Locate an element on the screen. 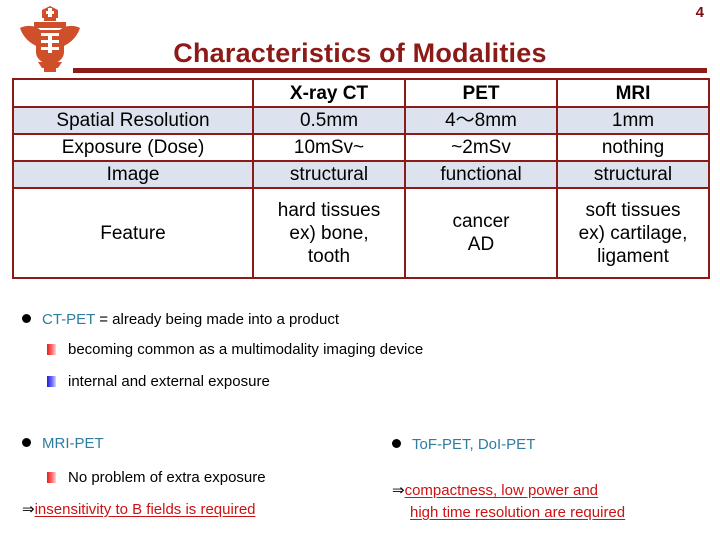 The height and width of the screenshot is (540, 720). page-number: 4 is located at coordinates (699, 12).